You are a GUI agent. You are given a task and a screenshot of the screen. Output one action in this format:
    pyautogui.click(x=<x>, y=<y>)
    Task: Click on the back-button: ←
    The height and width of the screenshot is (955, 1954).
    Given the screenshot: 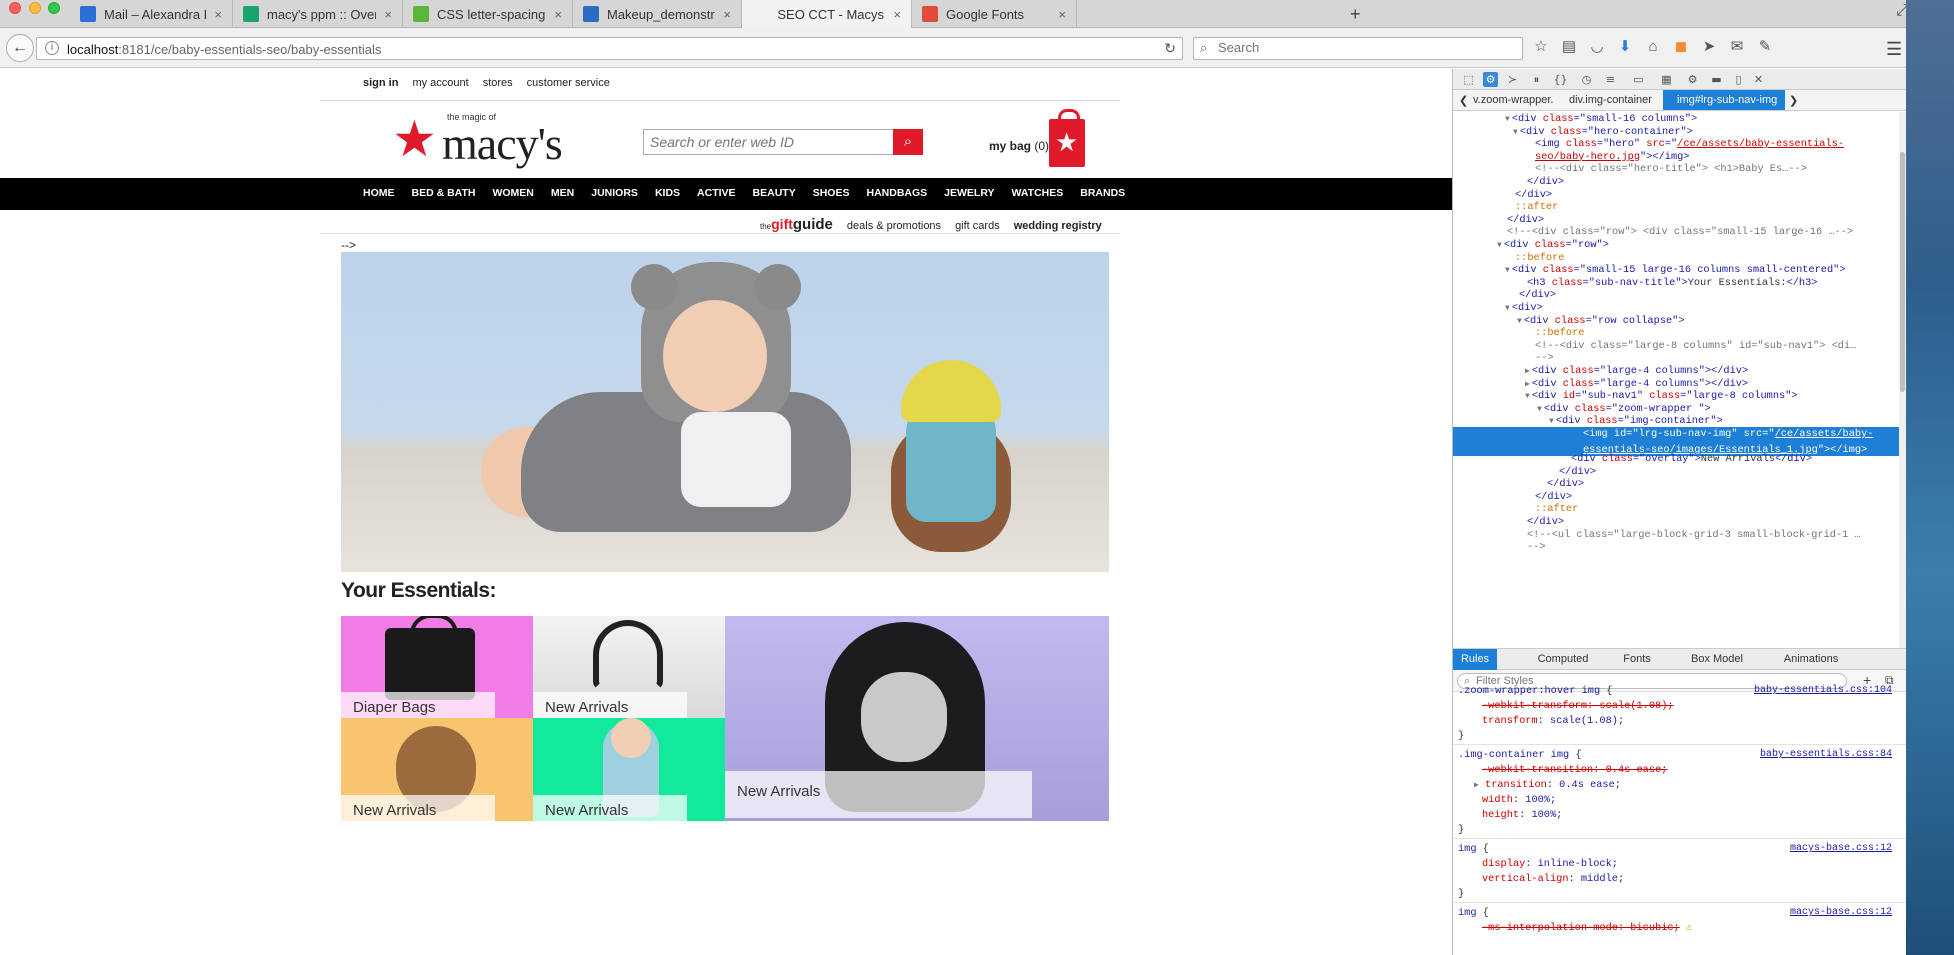 What is the action you would take?
    pyautogui.click(x=20, y=48)
    